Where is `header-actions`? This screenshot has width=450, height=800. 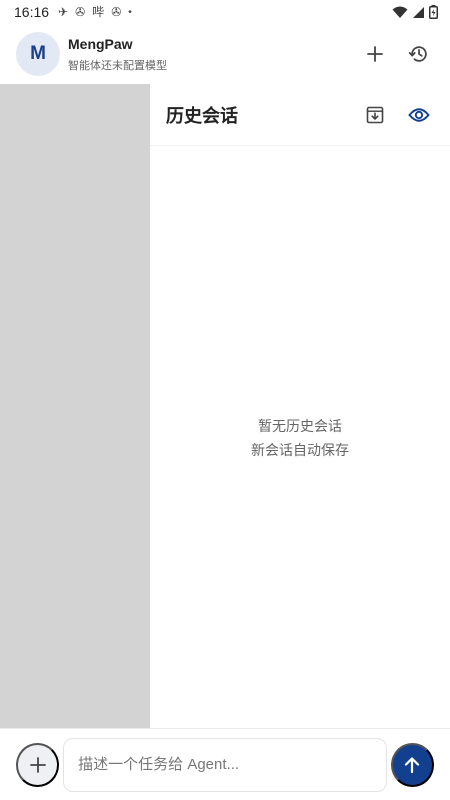
header-actions is located at coordinates (397, 54).